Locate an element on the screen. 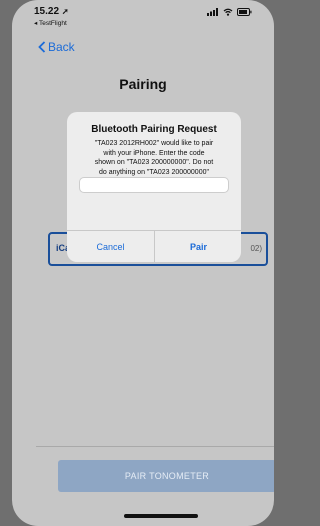  battery-icon is located at coordinates (244, 12).